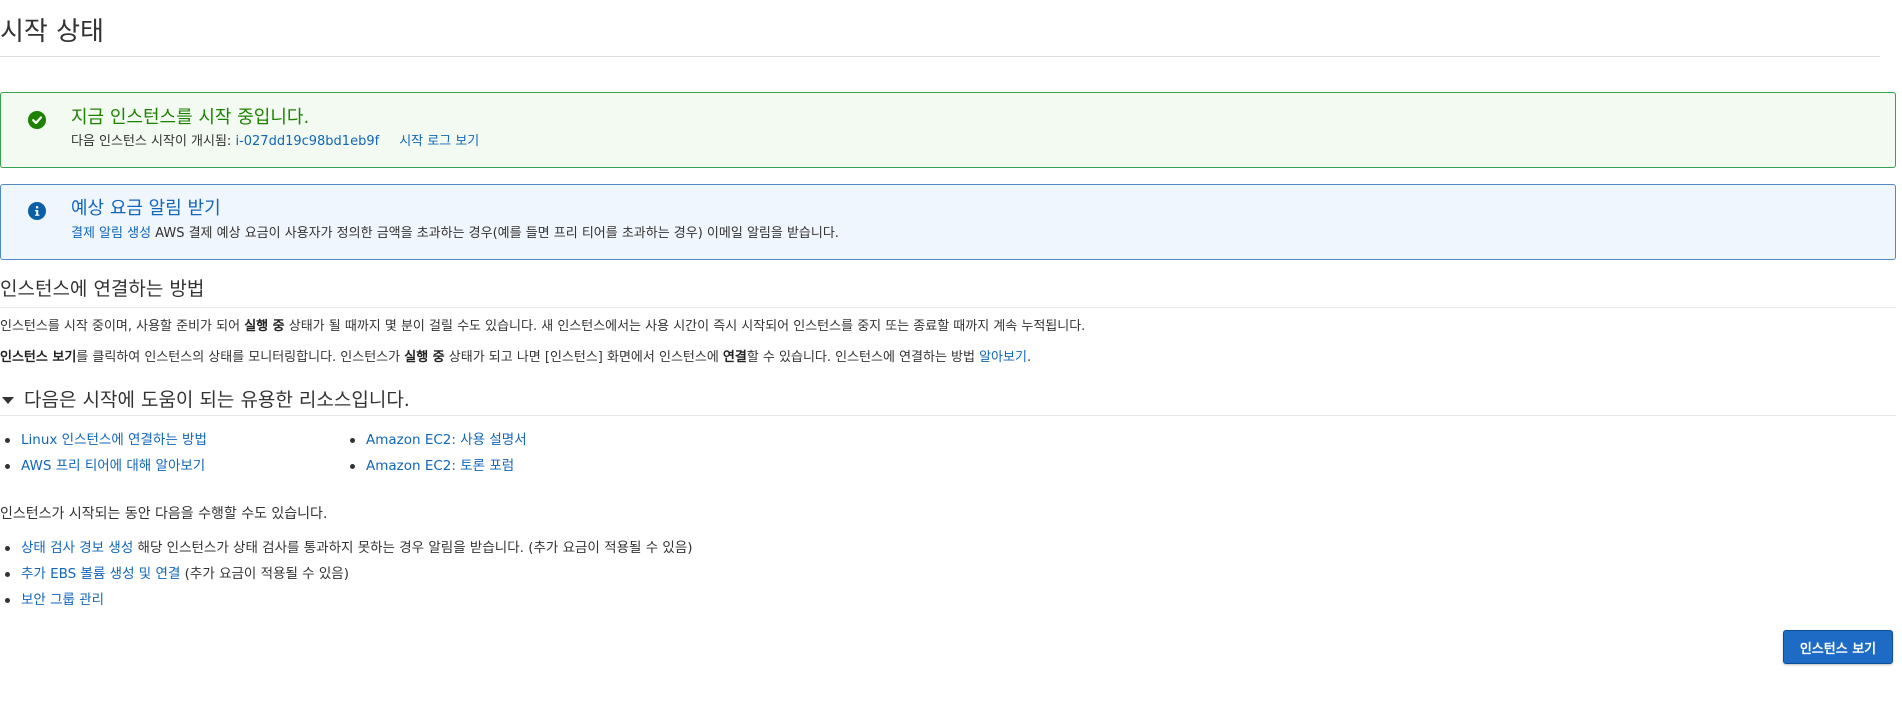 This screenshot has height=702, width=1902. I want to click on caret-down-icon, so click(8, 400).